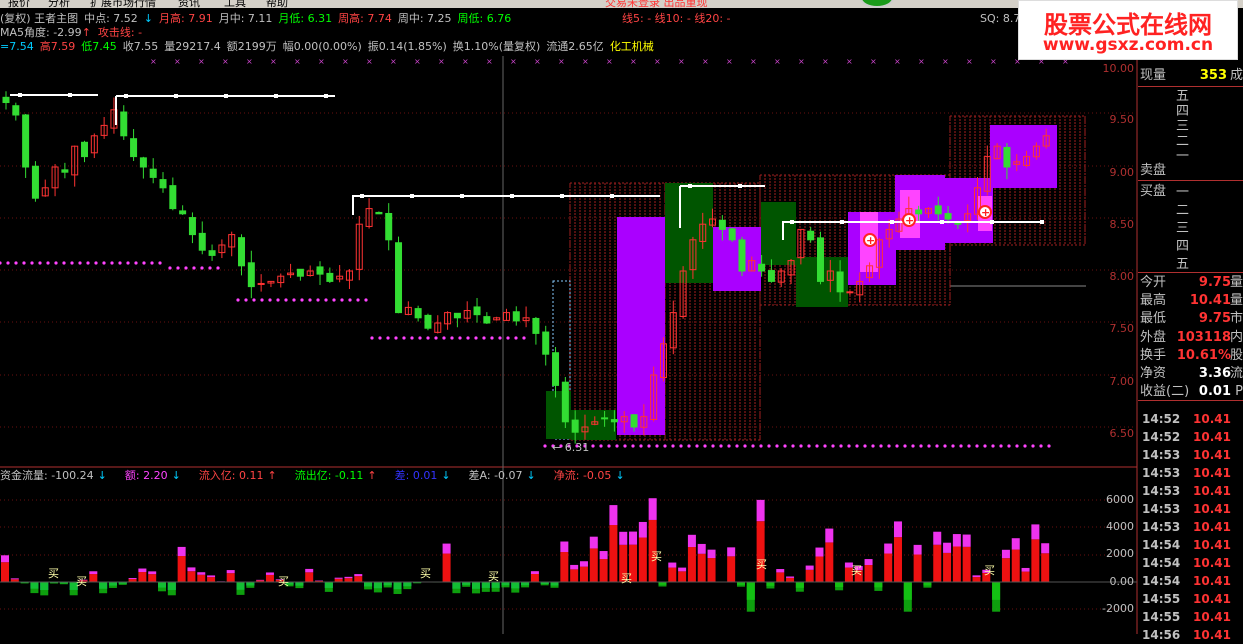 The width and height of the screenshot is (1243, 644). I want to click on buy-level-label: 三, so click(1182, 228).